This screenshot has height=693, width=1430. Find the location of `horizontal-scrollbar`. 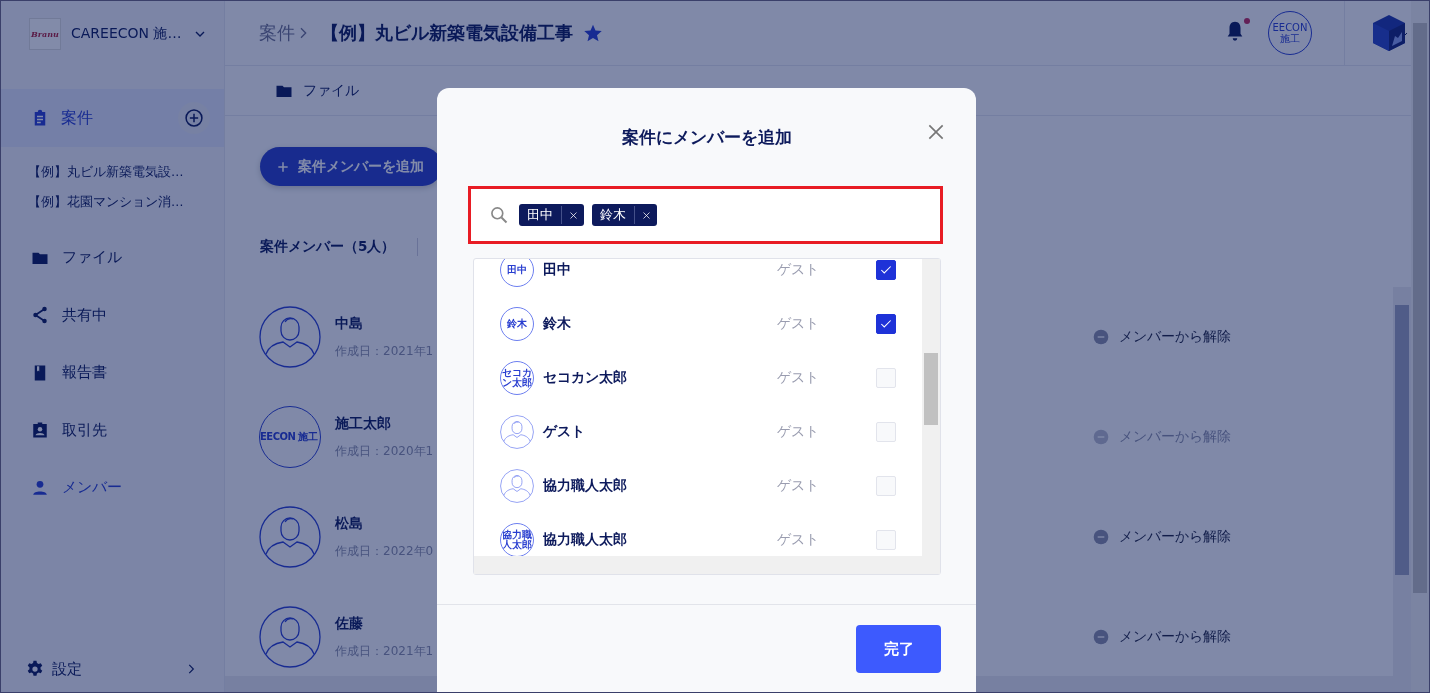

horizontal-scrollbar is located at coordinates (707, 565).